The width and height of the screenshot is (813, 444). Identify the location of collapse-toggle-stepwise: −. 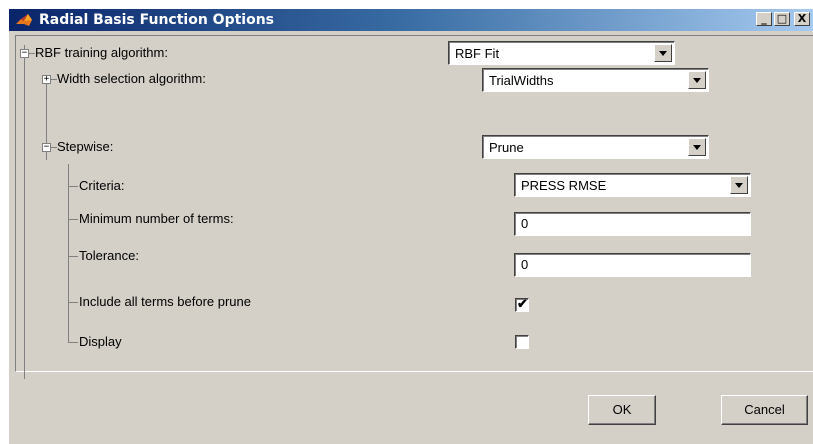
(46, 147).